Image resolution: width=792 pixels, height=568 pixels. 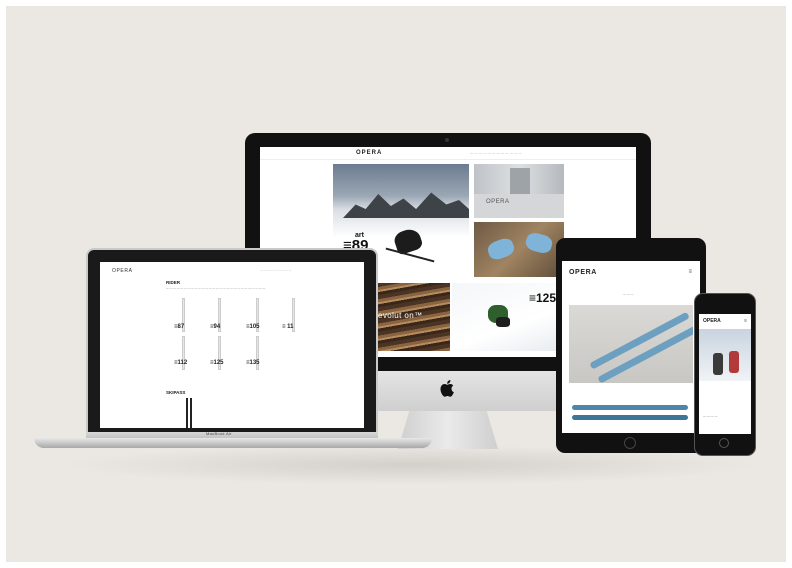 I want to click on imac-camera, so click(x=447, y=140).